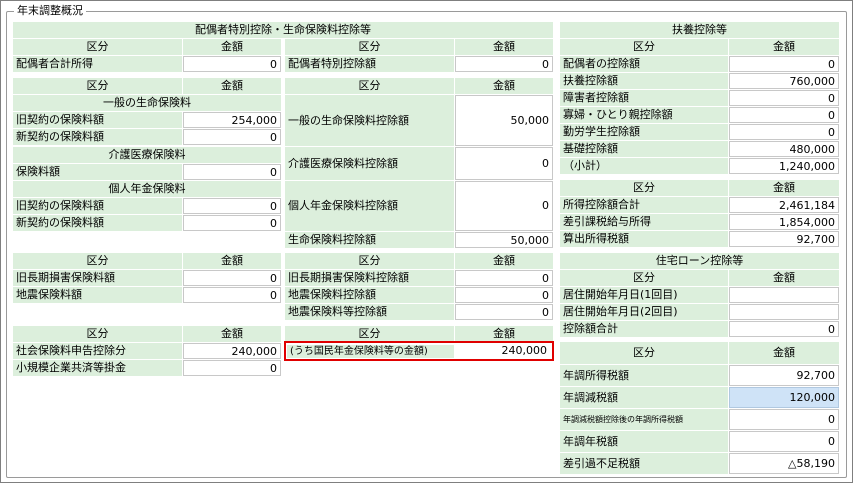 Image resolution: width=853 pixels, height=483 pixels. I want to click on spouse-section-header: 配偶者特別控除・生命保険料控除等, so click(283, 30).